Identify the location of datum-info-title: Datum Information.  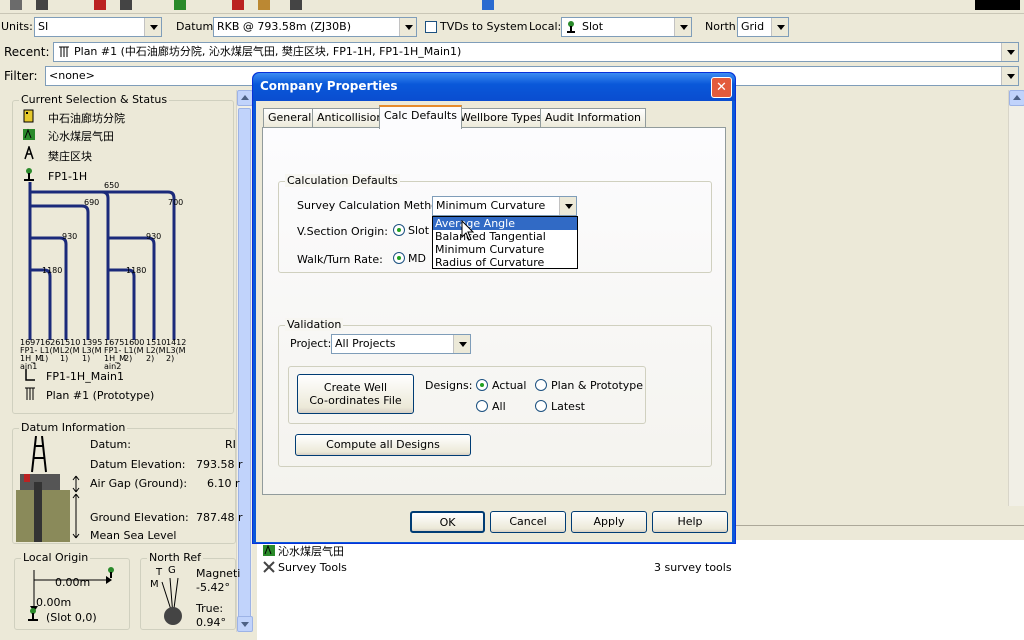
(73, 427).